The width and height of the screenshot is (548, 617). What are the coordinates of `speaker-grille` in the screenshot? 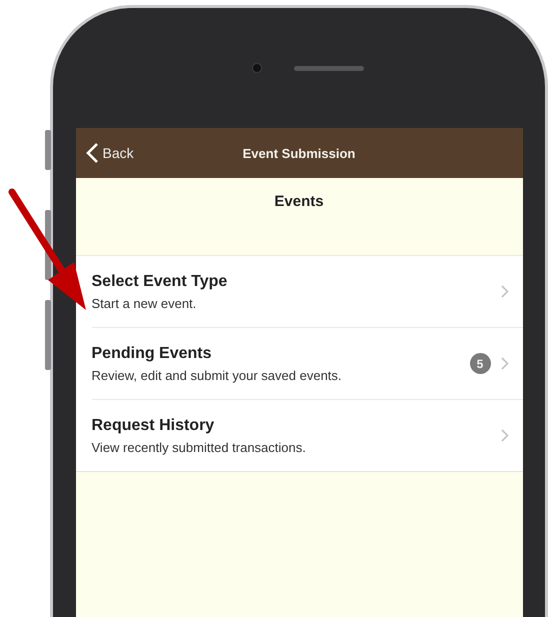 It's located at (329, 68).